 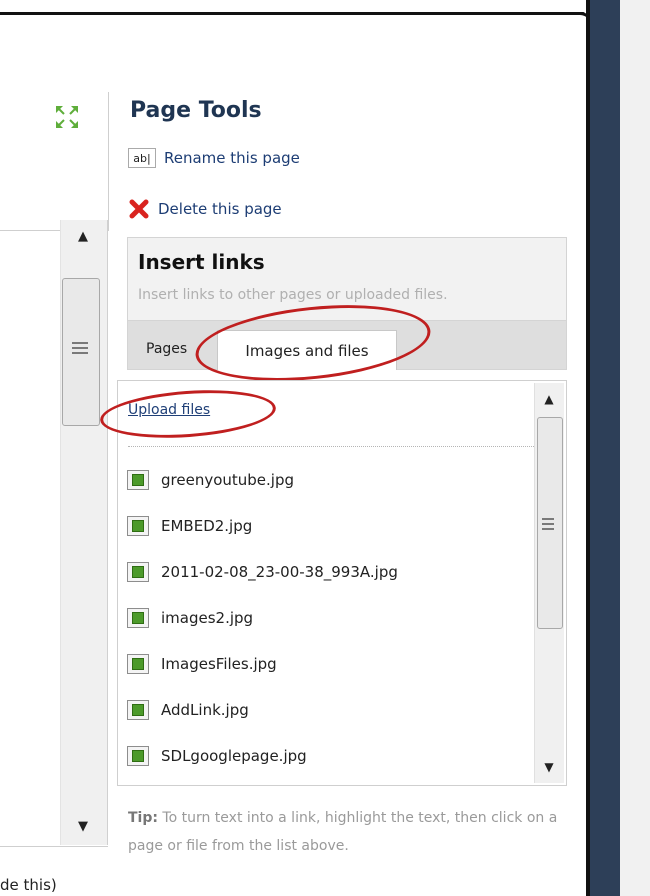 I want to click on rename-page-label: Rename this page, so click(x=232, y=158).